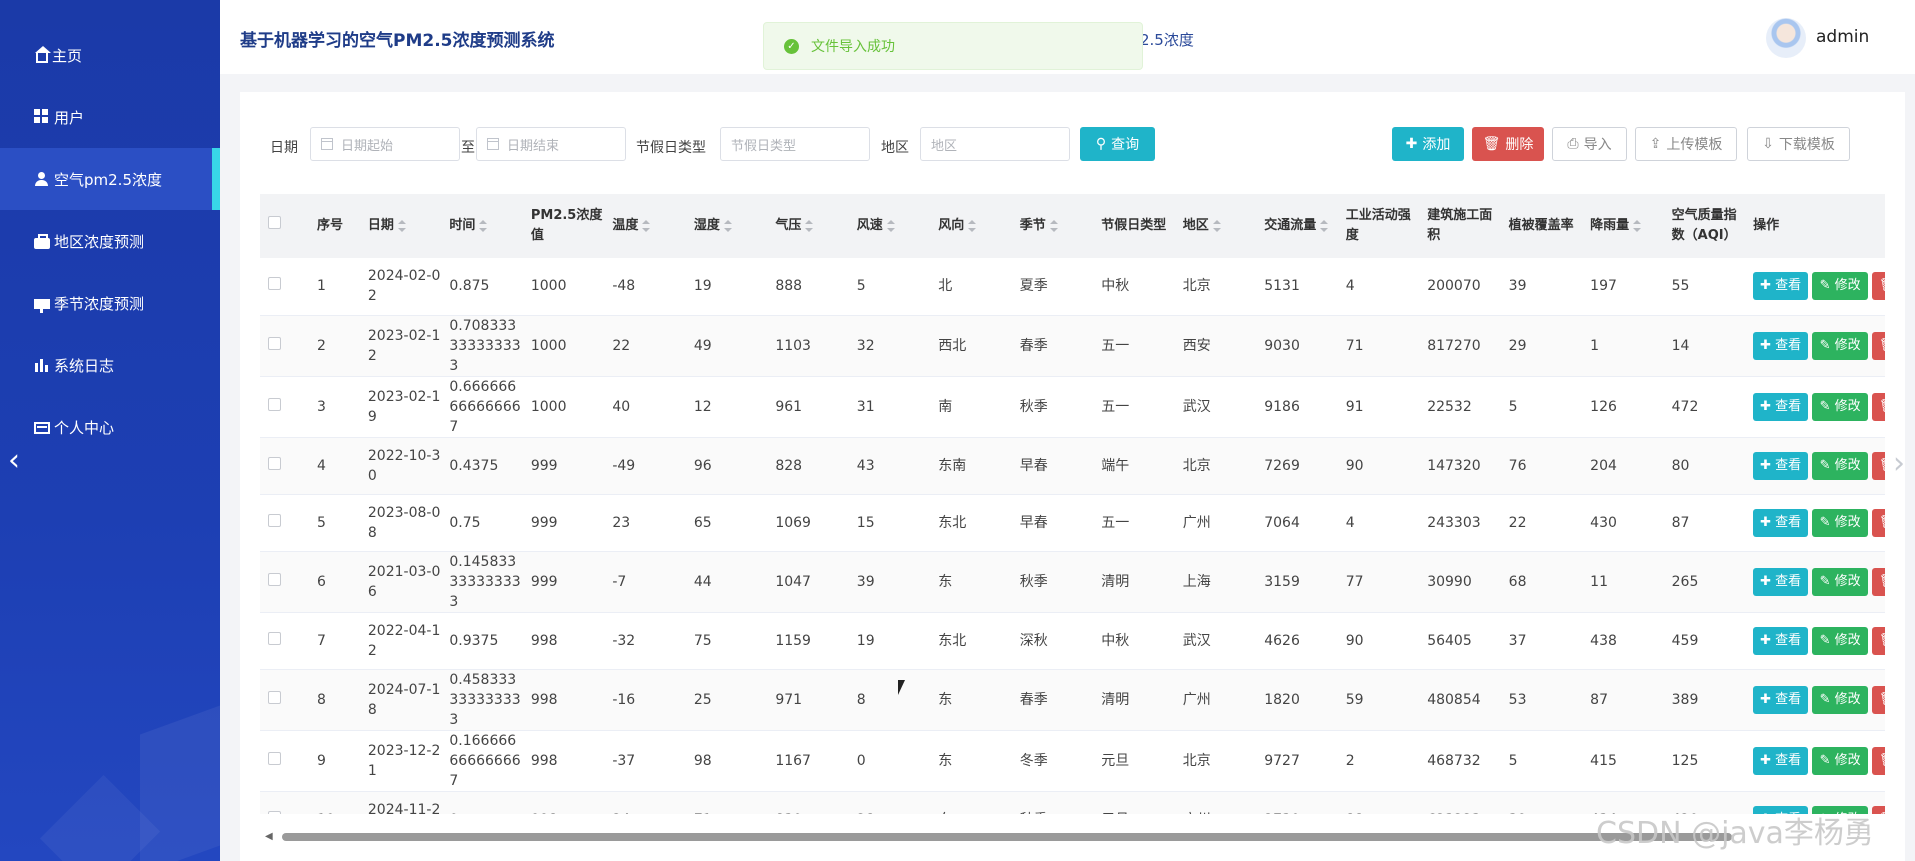  I want to click on date-start-input: 日期起始, so click(385, 144).